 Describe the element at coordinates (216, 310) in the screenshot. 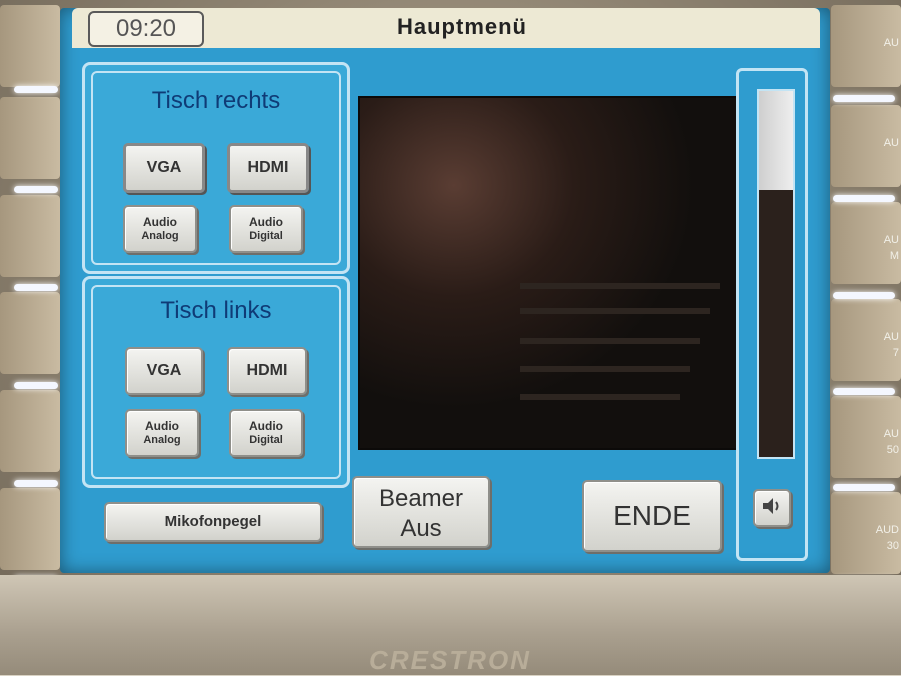

I see `group-title: Tisch links` at that location.